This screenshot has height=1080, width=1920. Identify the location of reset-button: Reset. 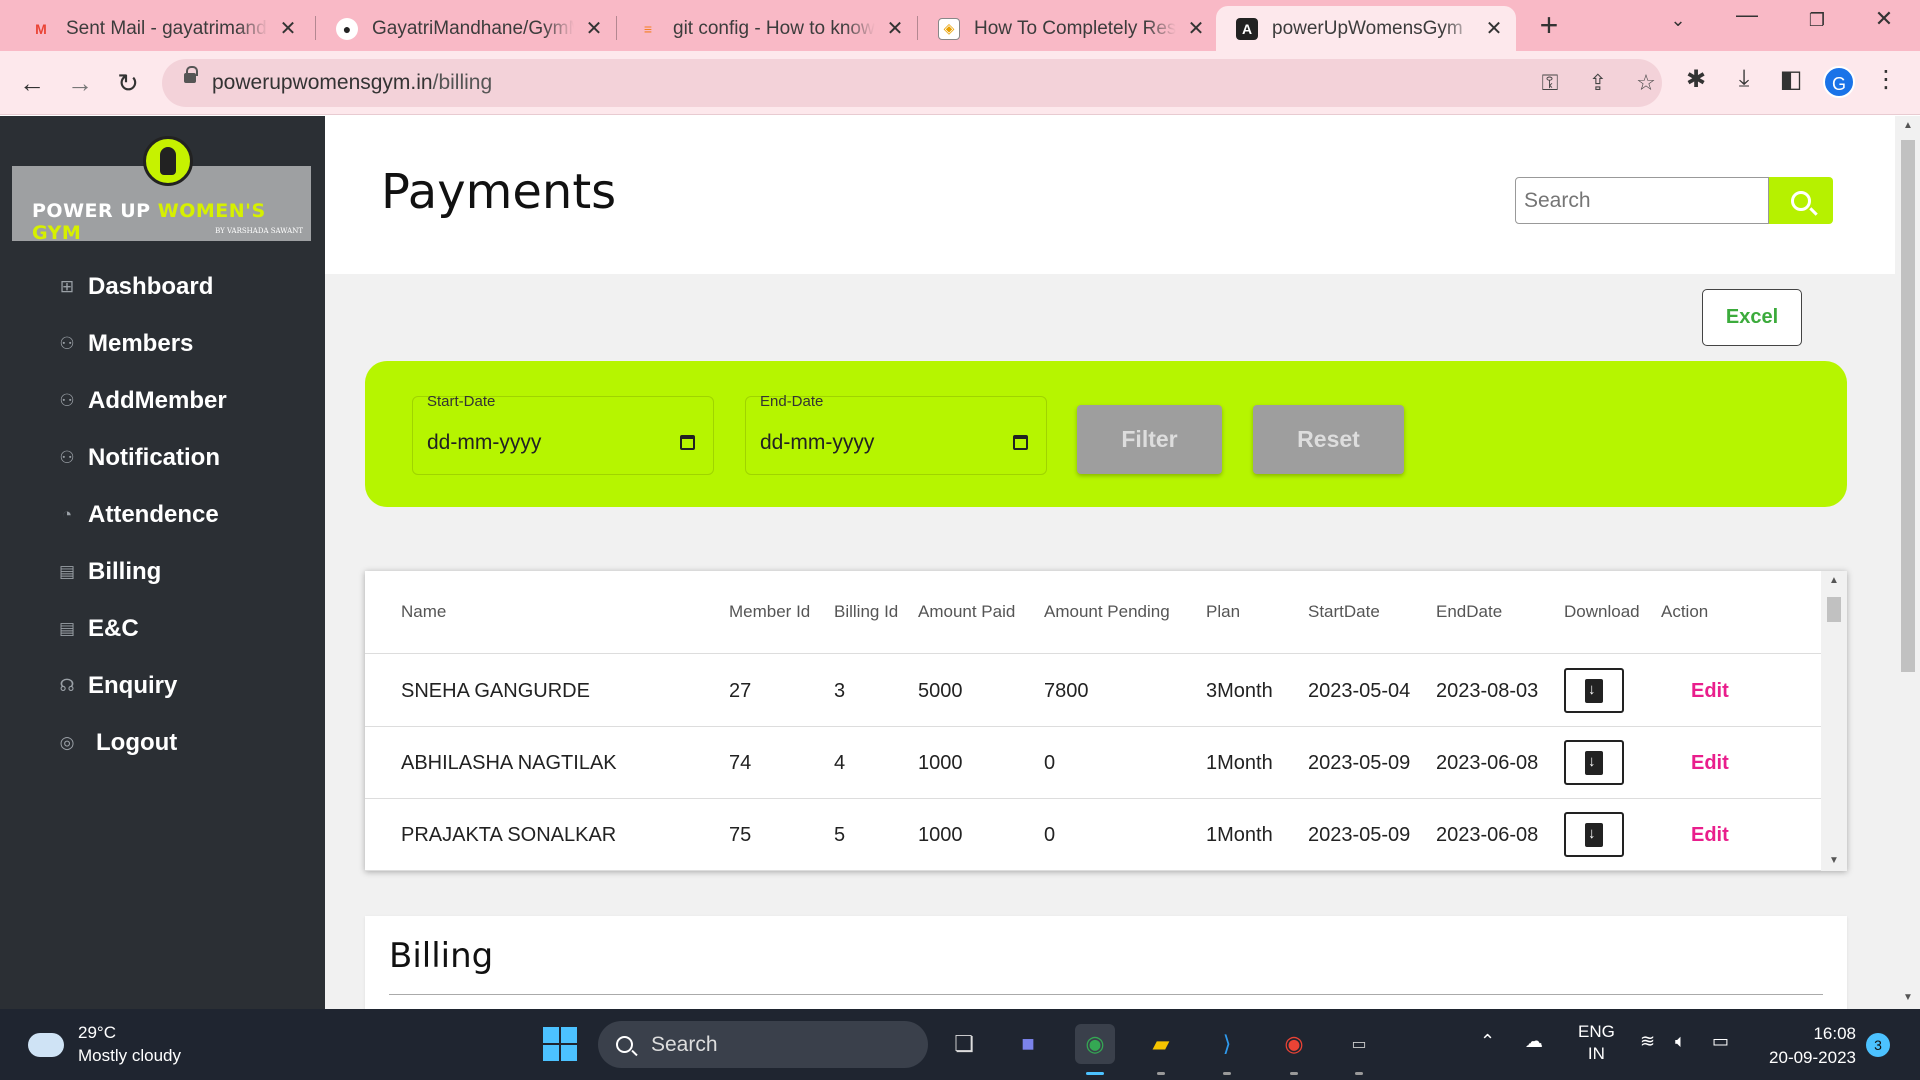
(1328, 439).